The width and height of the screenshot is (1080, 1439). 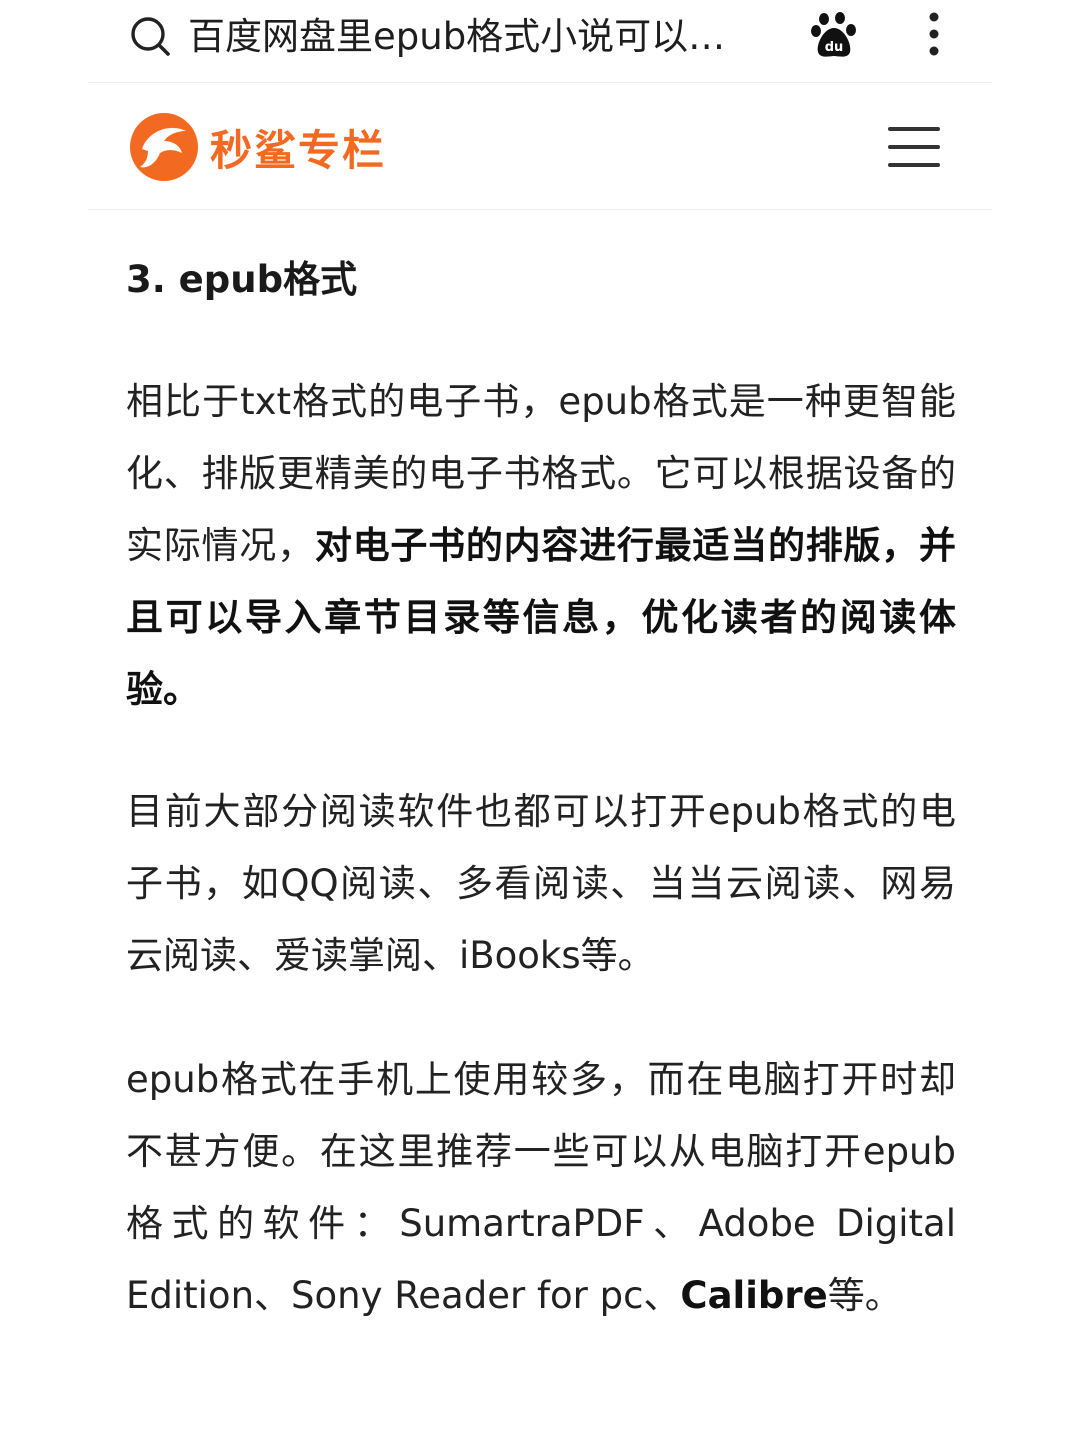 I want to click on paragraph-bold-text: Calibre, so click(x=754, y=1295).